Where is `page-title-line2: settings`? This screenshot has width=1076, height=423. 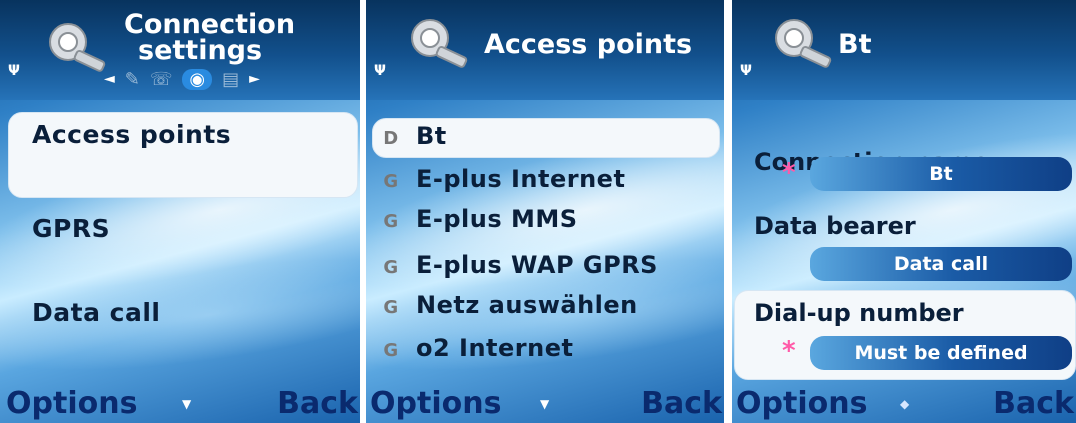 page-title-line2: settings is located at coordinates (200, 50).